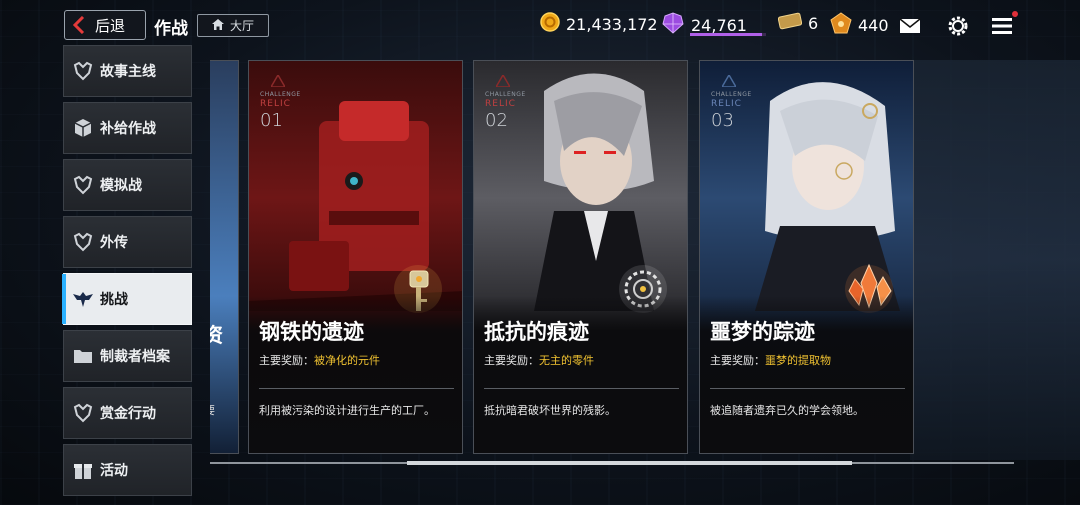 This screenshot has width=1080, height=505. I want to click on coin-counter: 21,433,172, so click(599, 24).